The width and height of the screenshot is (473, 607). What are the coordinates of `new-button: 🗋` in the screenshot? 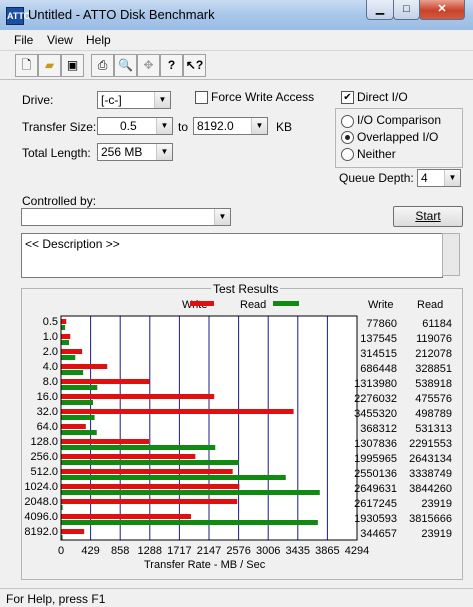 It's located at (26, 65).